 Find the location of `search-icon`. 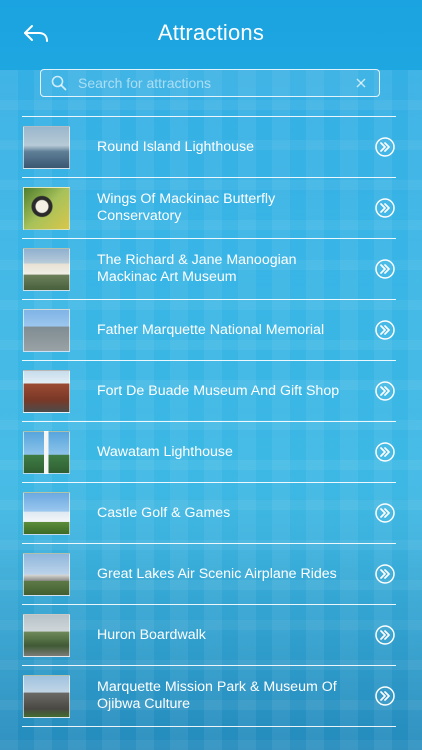

search-icon is located at coordinates (59, 83).